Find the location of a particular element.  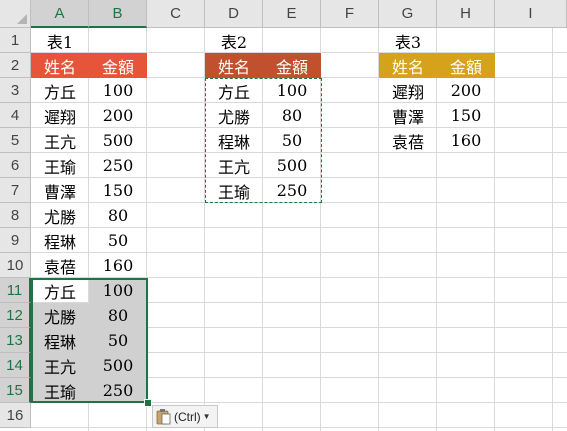

table2-name-cell: 王瑜 is located at coordinates (234, 190).